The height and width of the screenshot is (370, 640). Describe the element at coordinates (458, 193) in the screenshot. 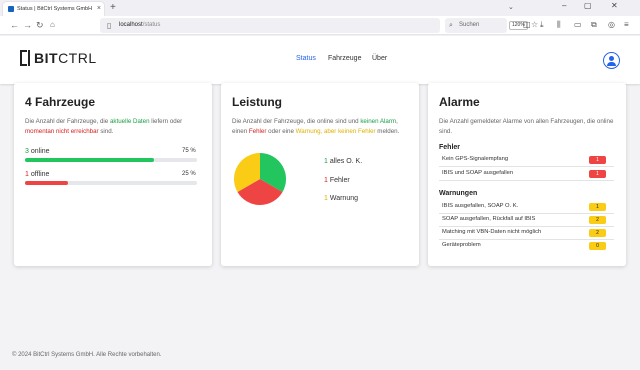

I see `warnings-heading: Warnungen` at that location.